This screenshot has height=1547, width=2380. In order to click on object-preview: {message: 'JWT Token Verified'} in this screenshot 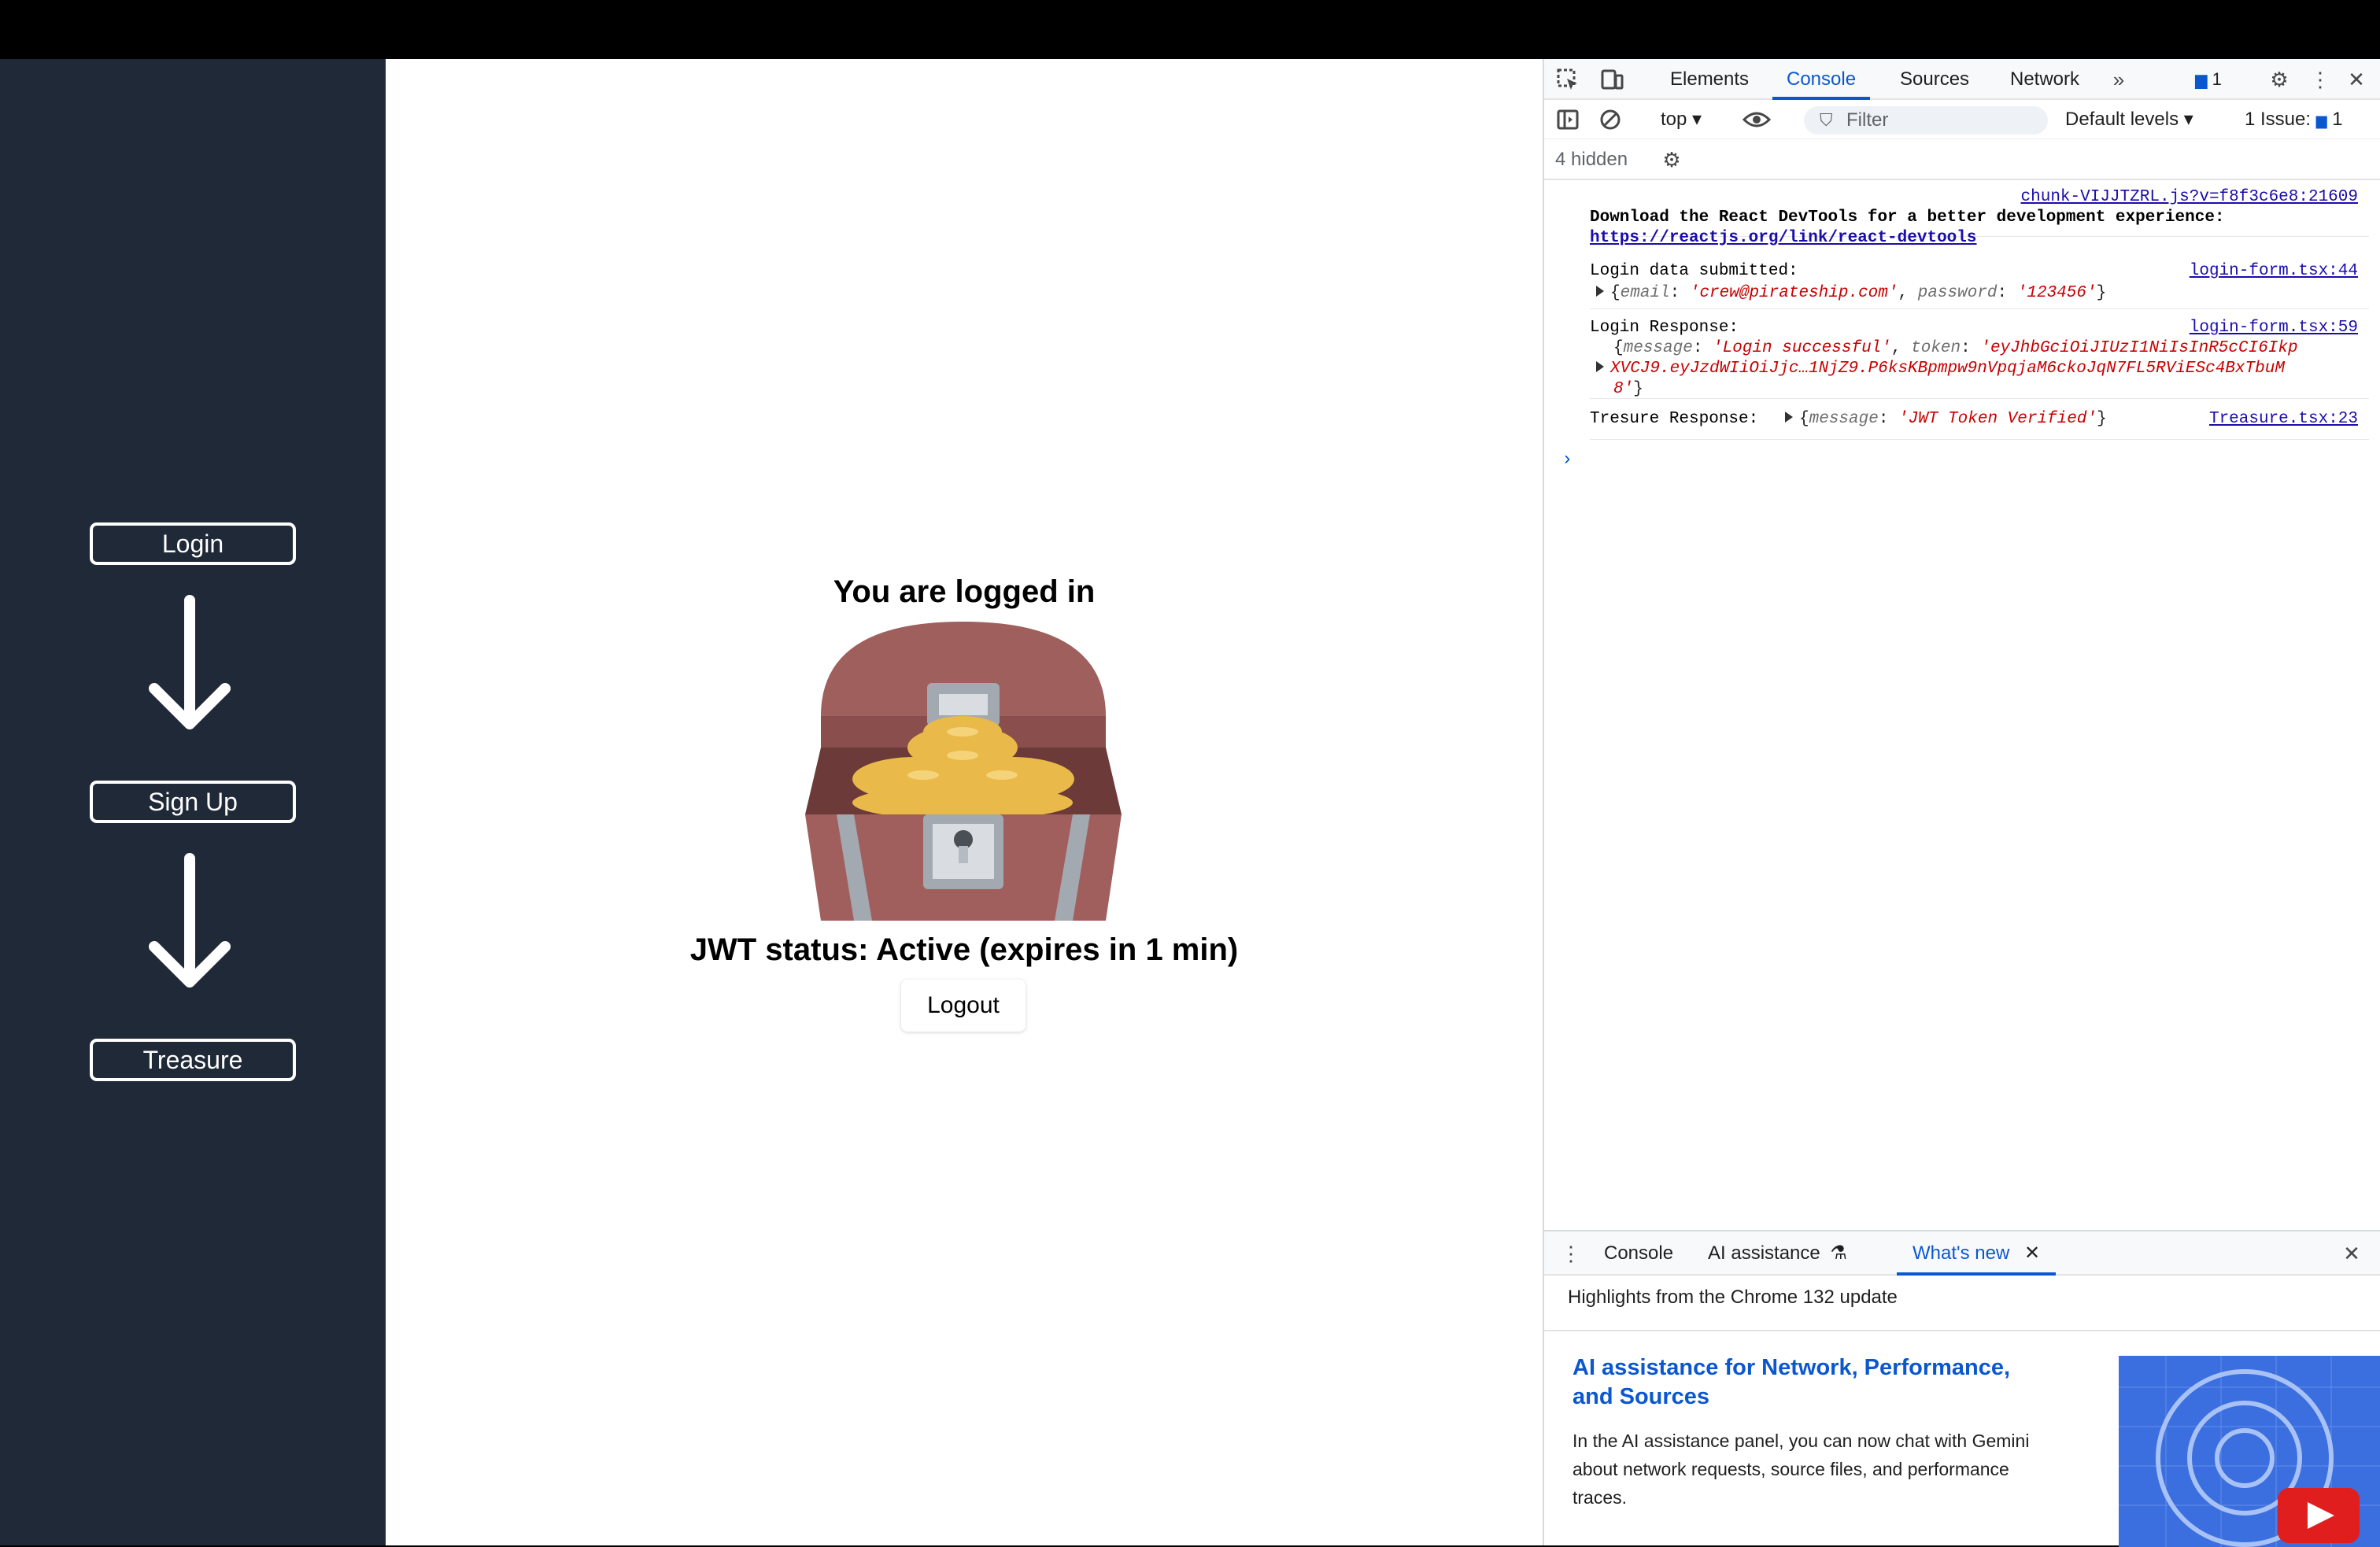, I will do `click(1946, 419)`.